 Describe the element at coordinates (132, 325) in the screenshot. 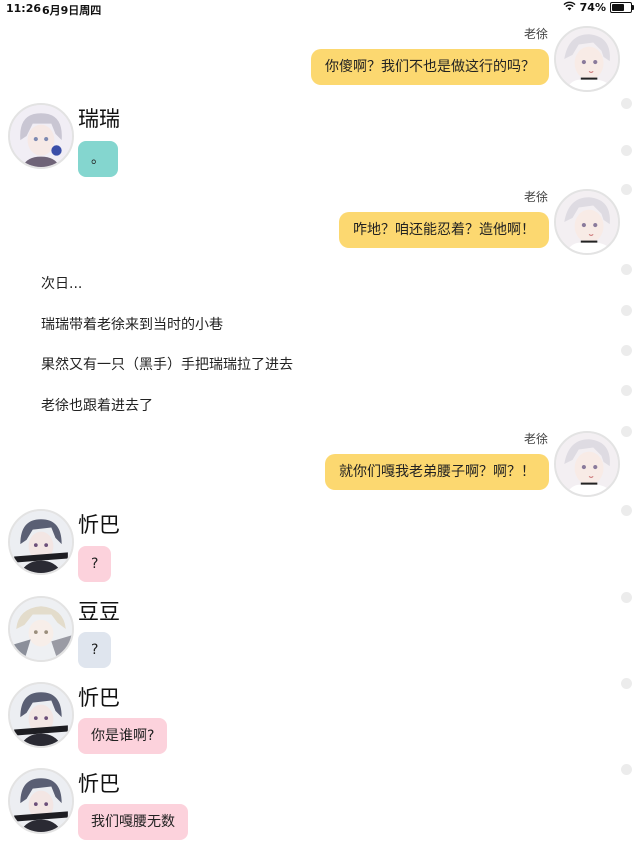

I see `narration-text: 瑞瑞带着老徐来到当时的小巷` at that location.